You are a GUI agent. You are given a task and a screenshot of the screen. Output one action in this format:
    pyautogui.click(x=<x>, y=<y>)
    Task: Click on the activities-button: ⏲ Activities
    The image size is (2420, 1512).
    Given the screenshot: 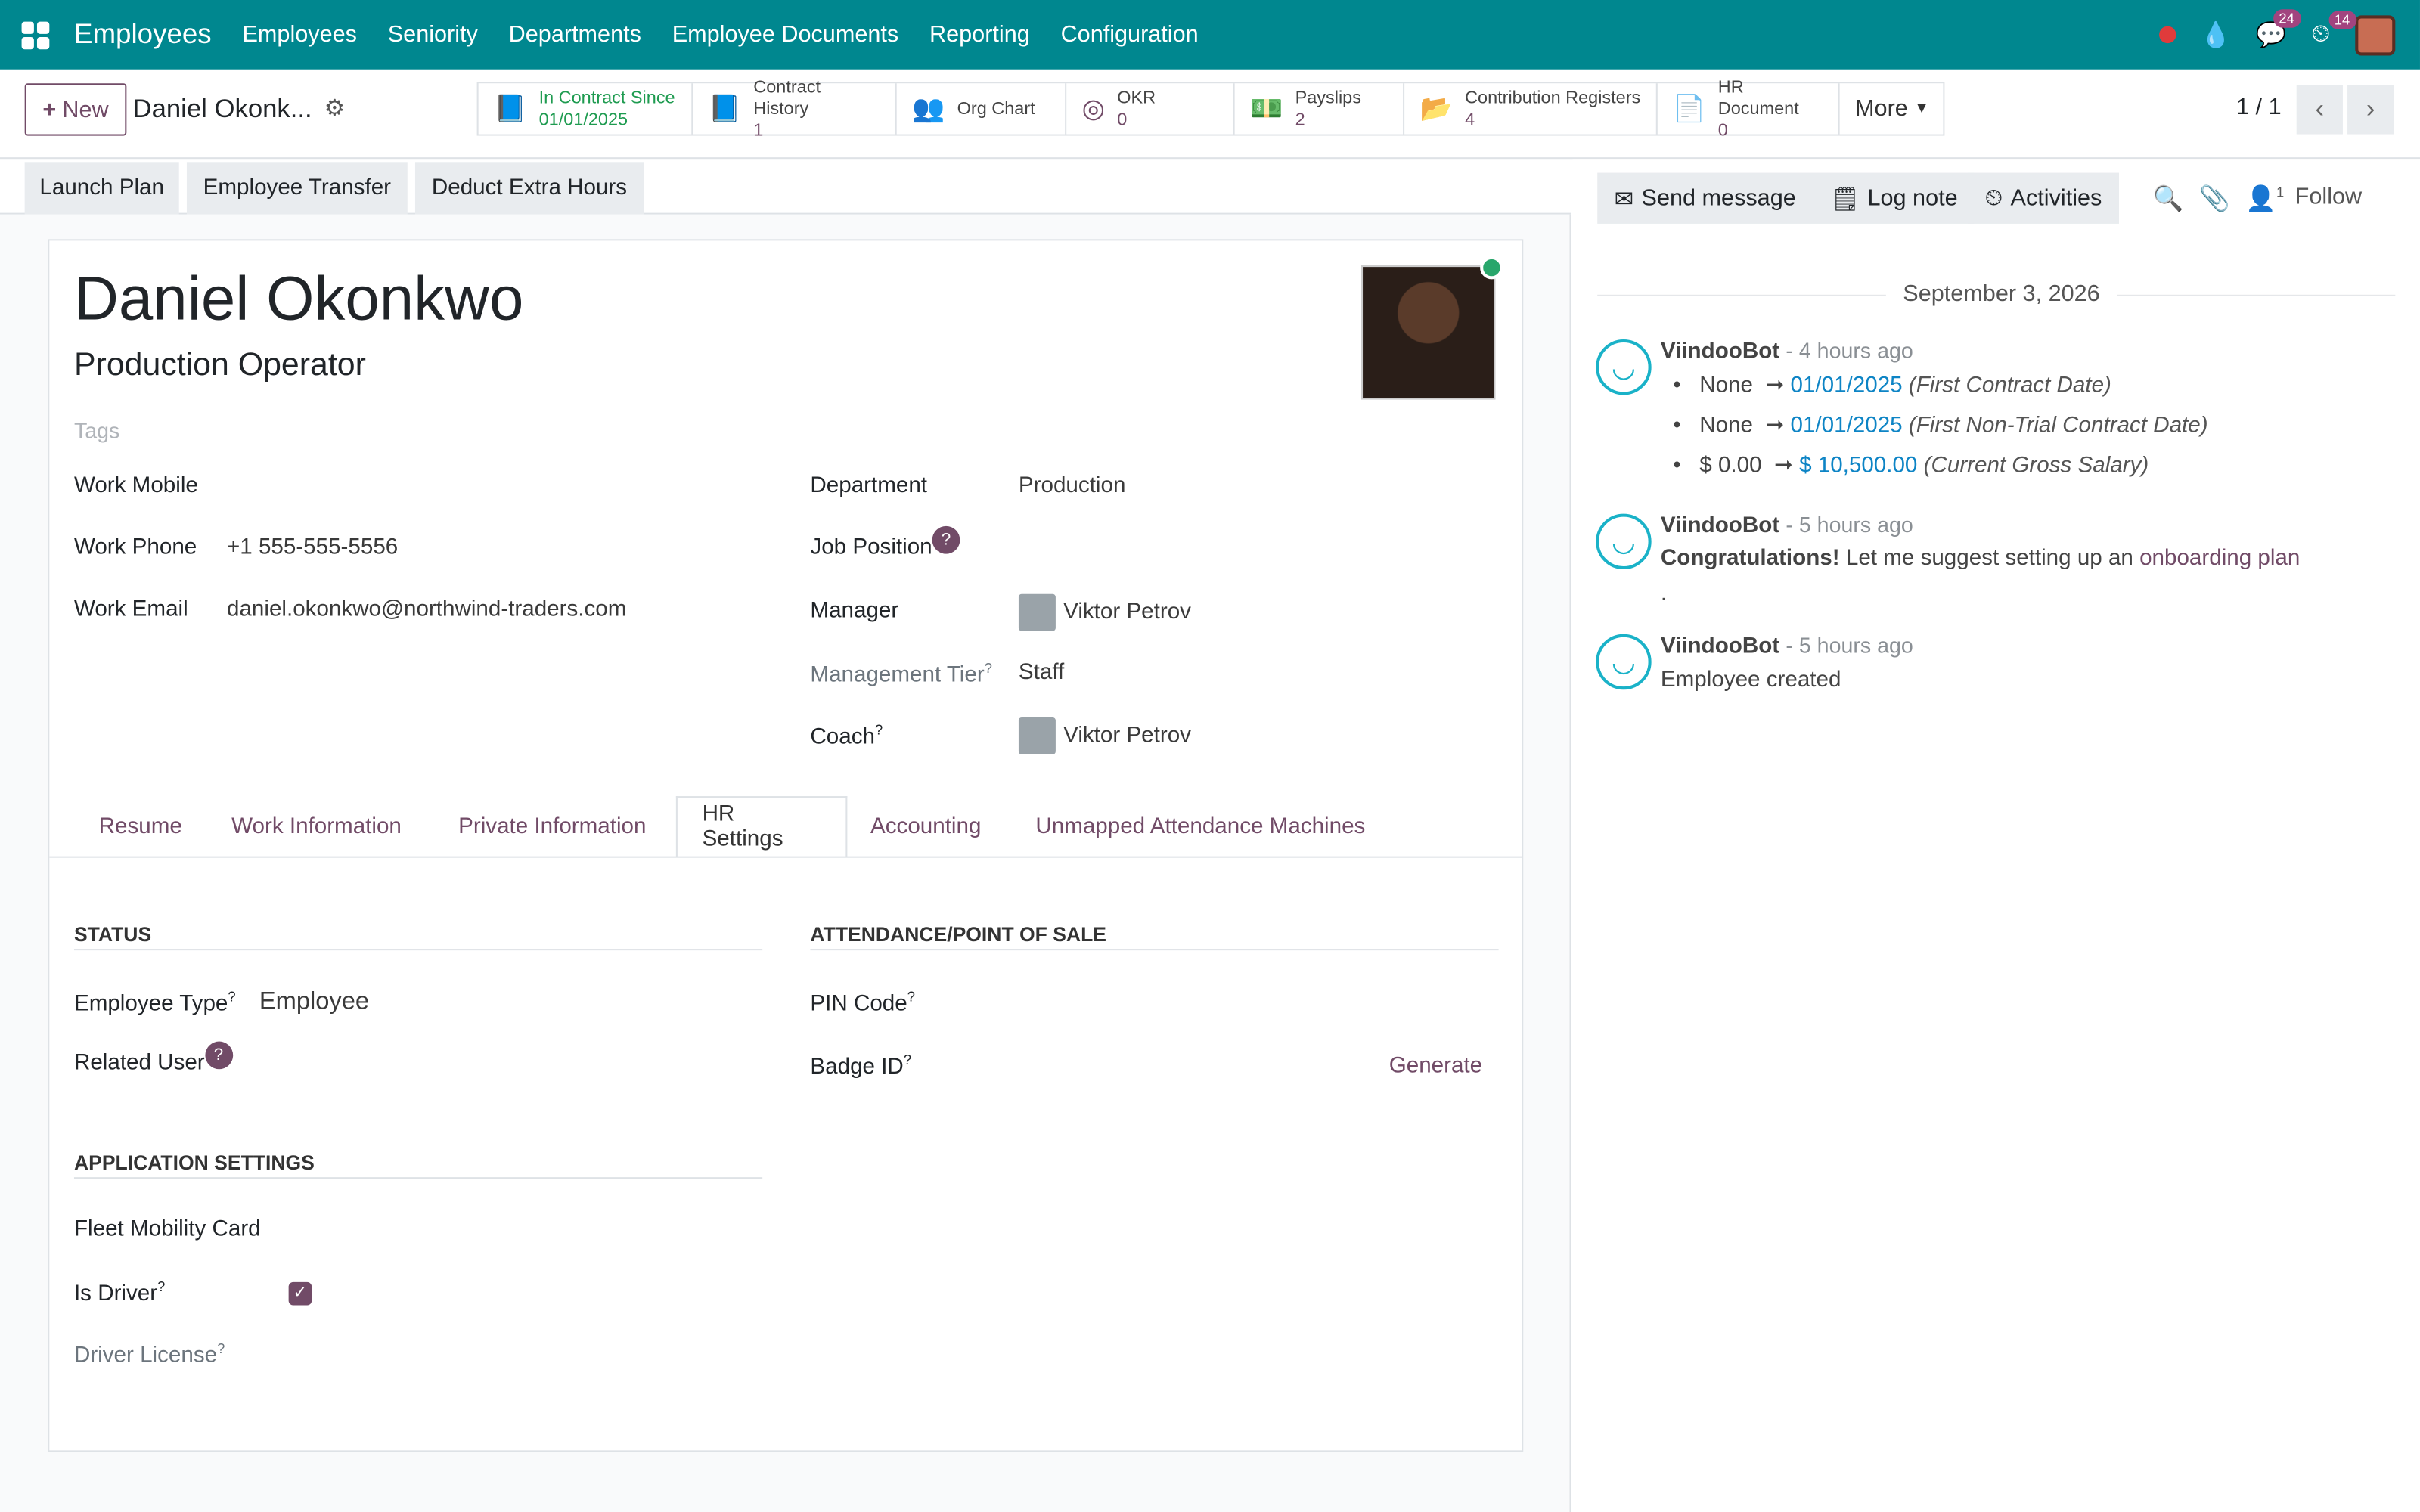 What is the action you would take?
    pyautogui.click(x=2043, y=198)
    